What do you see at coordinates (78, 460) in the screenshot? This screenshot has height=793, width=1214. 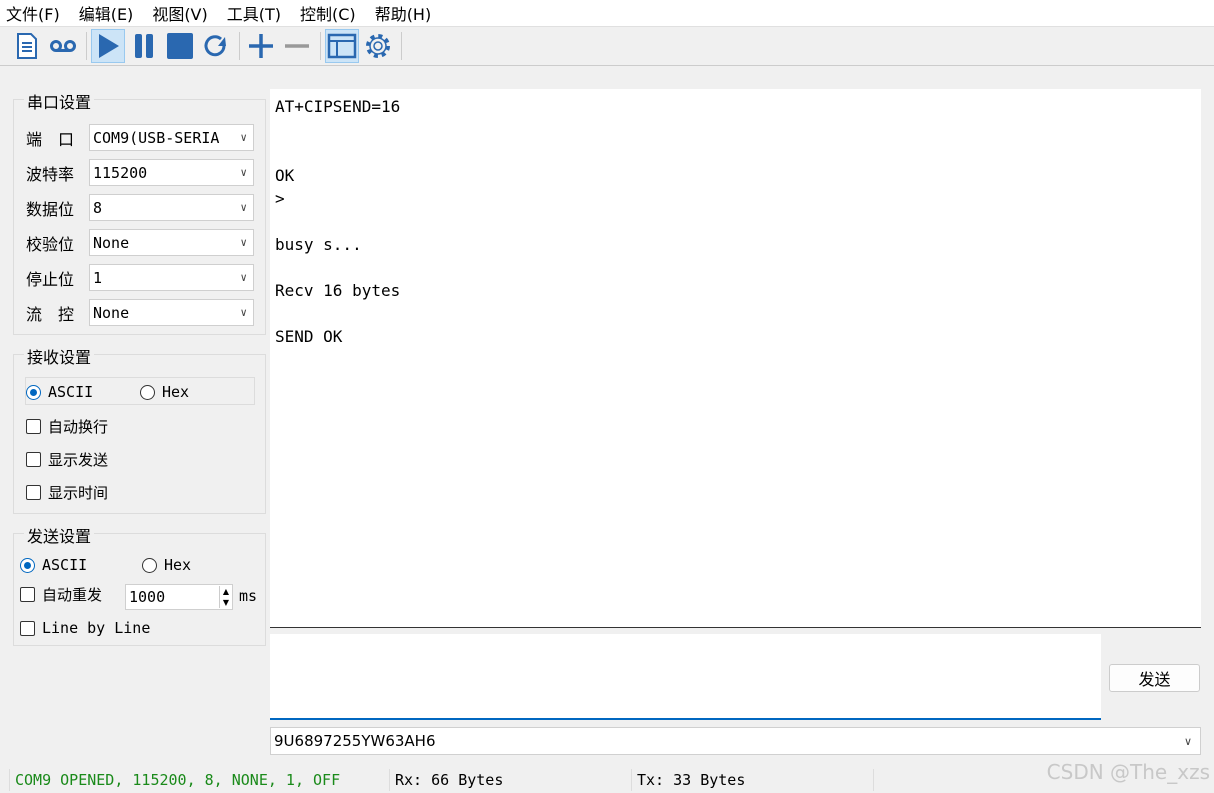 I see `show-send-label: 显示发送` at bounding box center [78, 460].